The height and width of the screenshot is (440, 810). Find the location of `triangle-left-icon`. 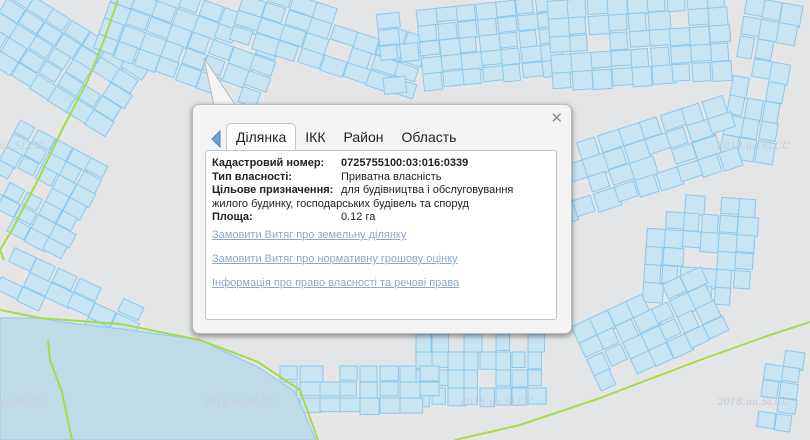

triangle-left-icon is located at coordinates (218, 139).